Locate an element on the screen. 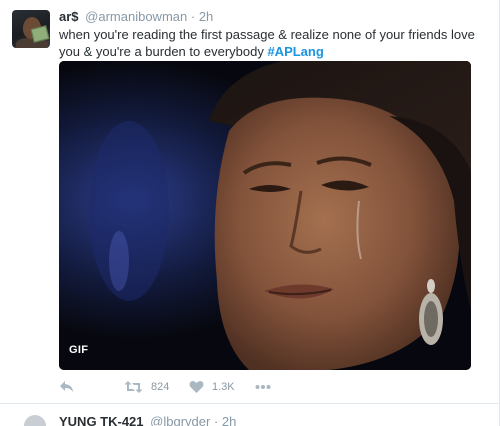 This screenshot has height=426, width=500. reply-button is located at coordinates (67, 387).